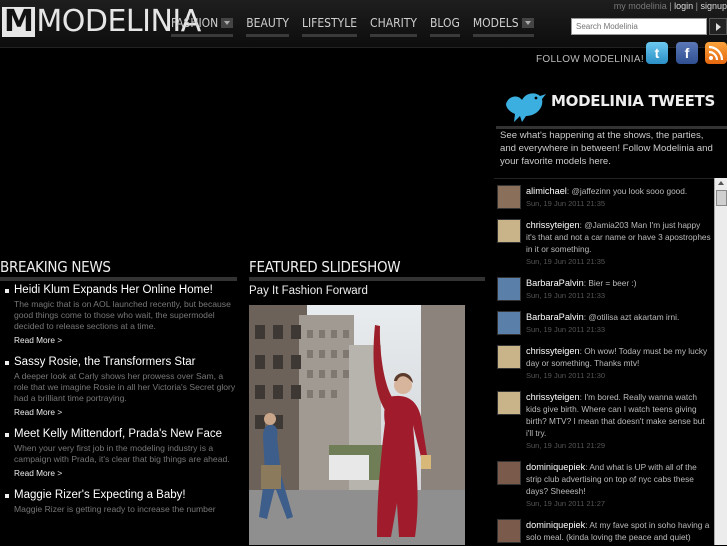  Describe the element at coordinates (713, 6) in the screenshot. I see `signup-link: signup` at that location.